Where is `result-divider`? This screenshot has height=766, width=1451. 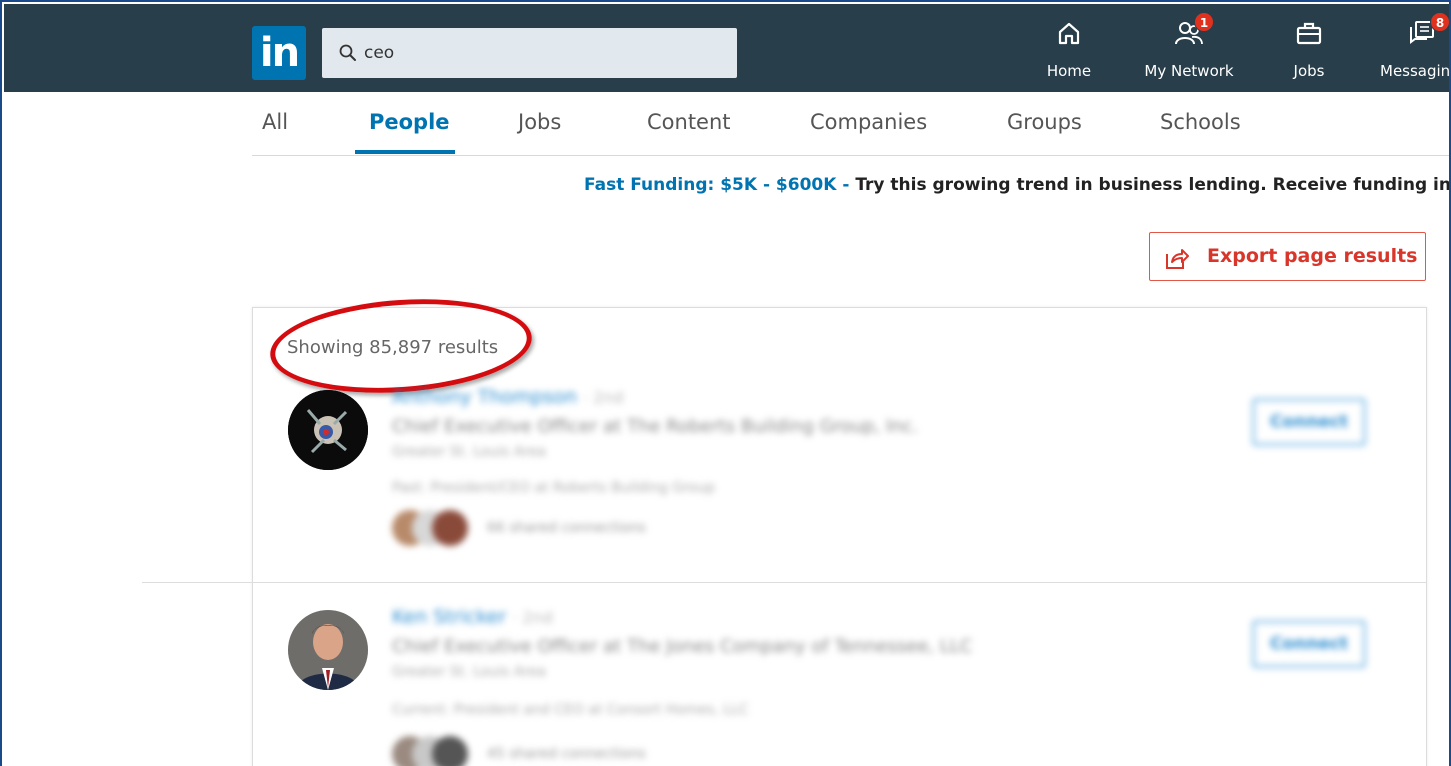 result-divider is located at coordinates (784, 582).